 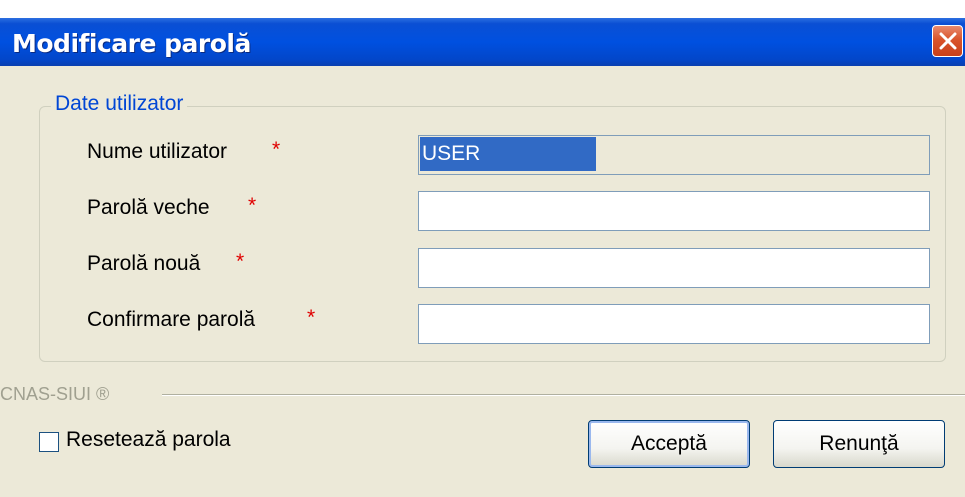 I want to click on username-label: Nume utilizator, so click(x=157, y=151).